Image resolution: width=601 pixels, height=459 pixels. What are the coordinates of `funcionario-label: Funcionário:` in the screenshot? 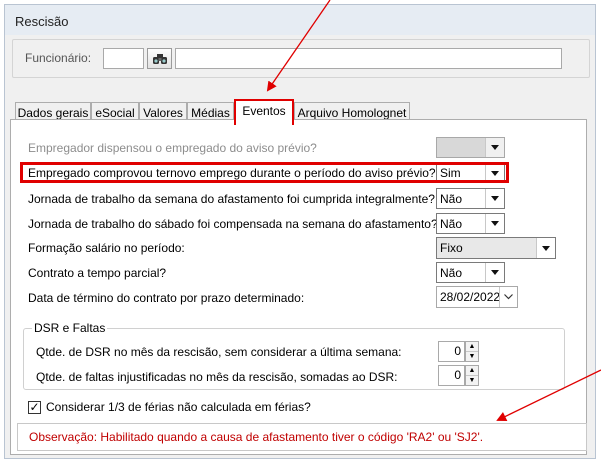 It's located at (58, 58).